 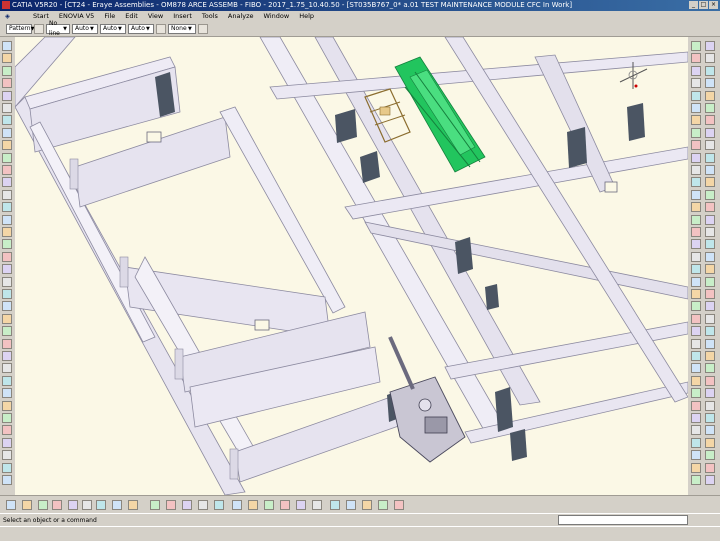 What do you see at coordinates (623, 520) in the screenshot?
I see `command-input` at bounding box center [623, 520].